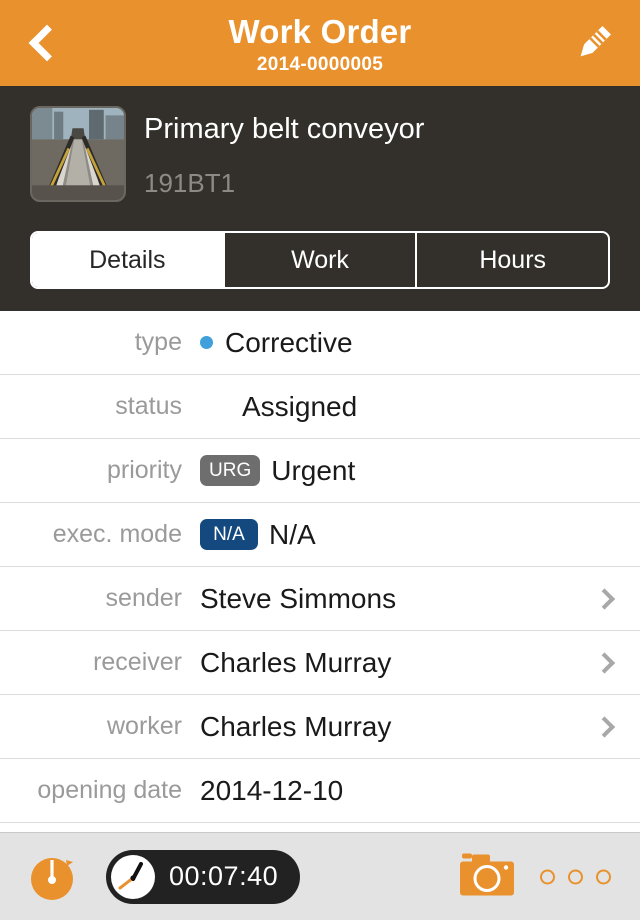 This screenshot has height=920, width=640. What do you see at coordinates (206, 342) in the screenshot?
I see `type-status-dot-icon` at bounding box center [206, 342].